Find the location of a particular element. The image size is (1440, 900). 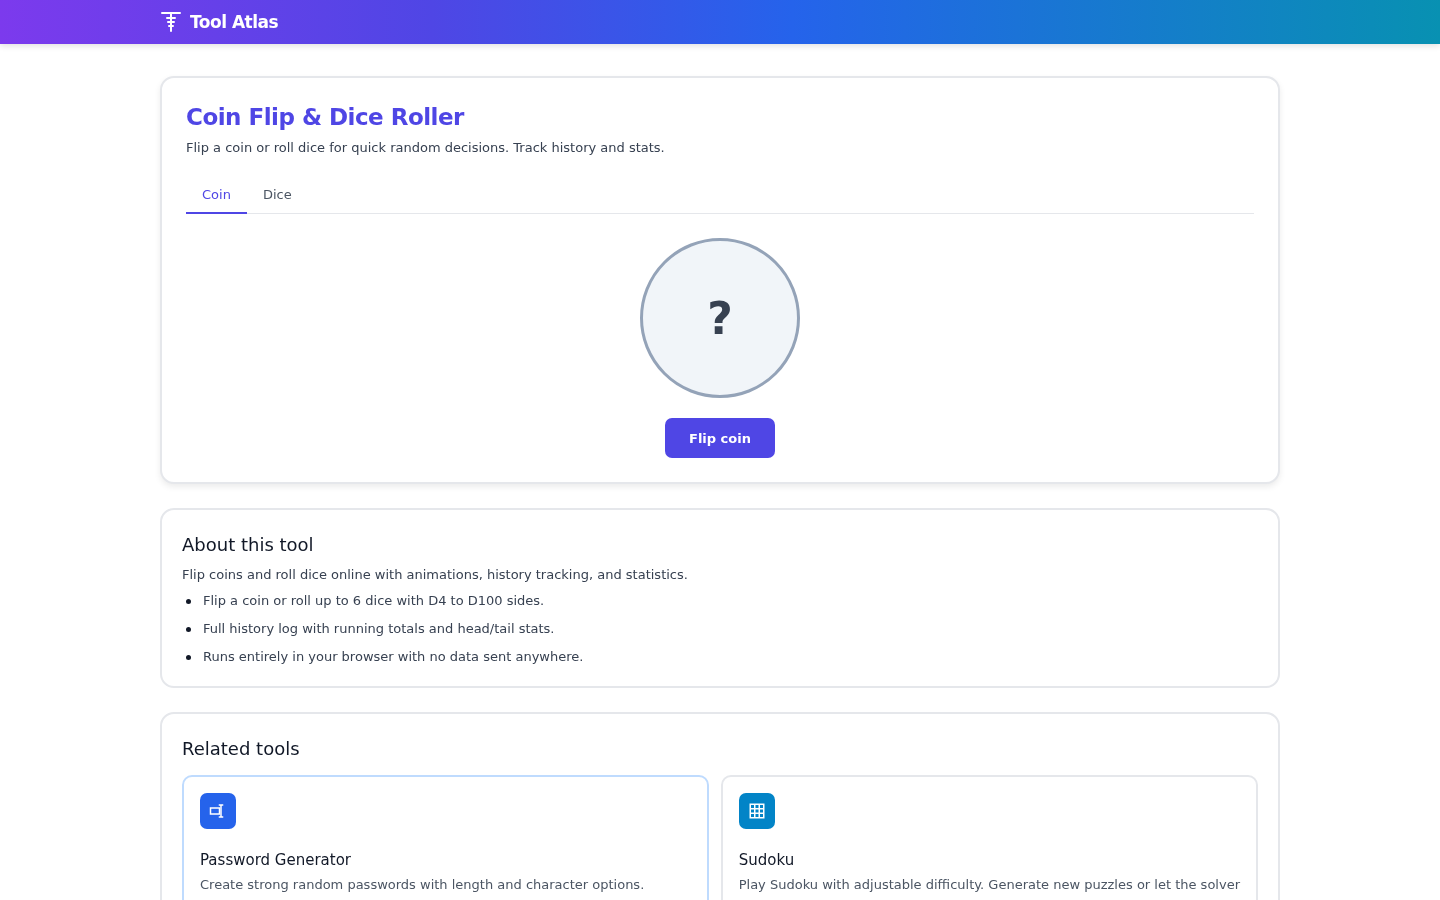

section-heading: Related tools is located at coordinates (241, 748).